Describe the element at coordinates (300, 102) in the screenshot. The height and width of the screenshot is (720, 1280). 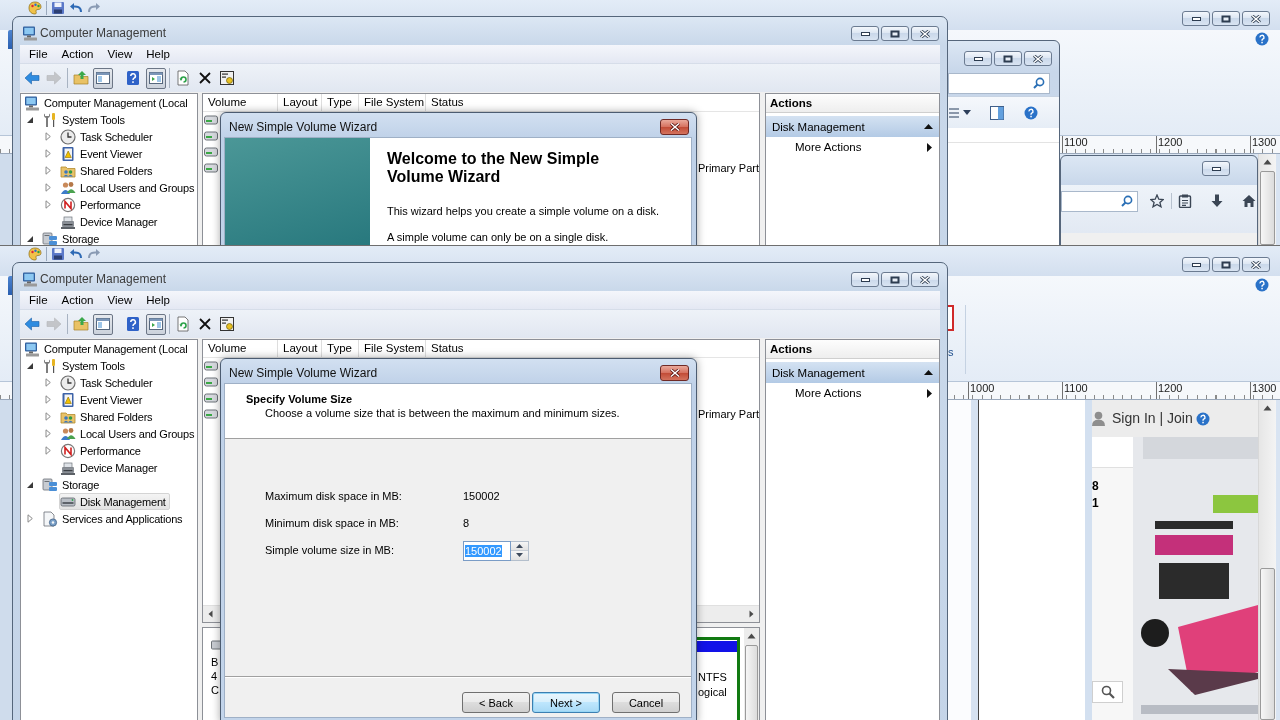
I see `column-header: Layout` at that location.